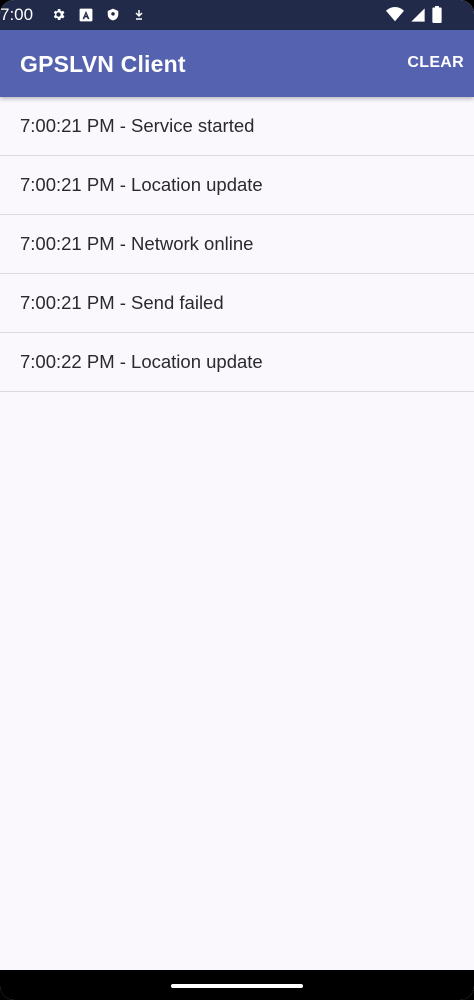  Describe the element at coordinates (418, 14) in the screenshot. I see `signal-icon` at that location.